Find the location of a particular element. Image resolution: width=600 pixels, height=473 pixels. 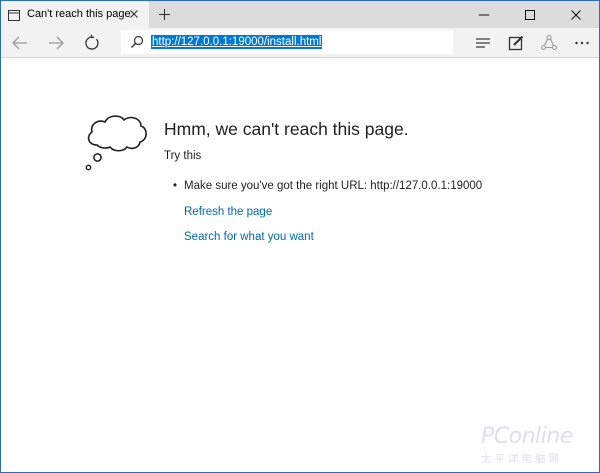

search-link: Search for what you want is located at coordinates (243, 237).